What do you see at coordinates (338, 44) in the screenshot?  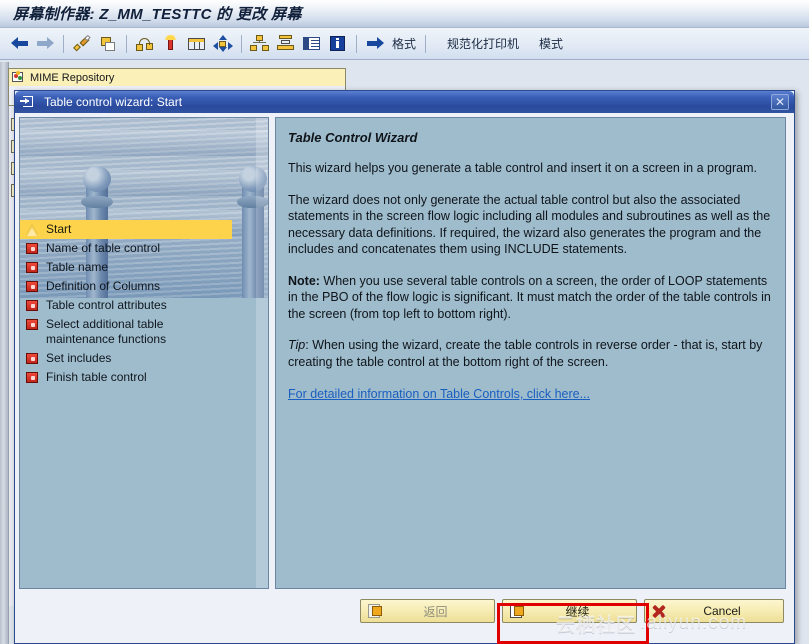 I see `info-icon` at bounding box center [338, 44].